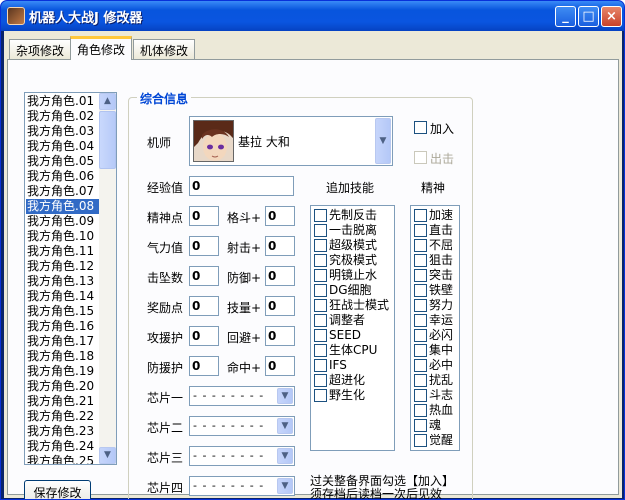  Describe the element at coordinates (338, 365) in the screenshot. I see `skill-checkbox-item-label: IFS` at that location.